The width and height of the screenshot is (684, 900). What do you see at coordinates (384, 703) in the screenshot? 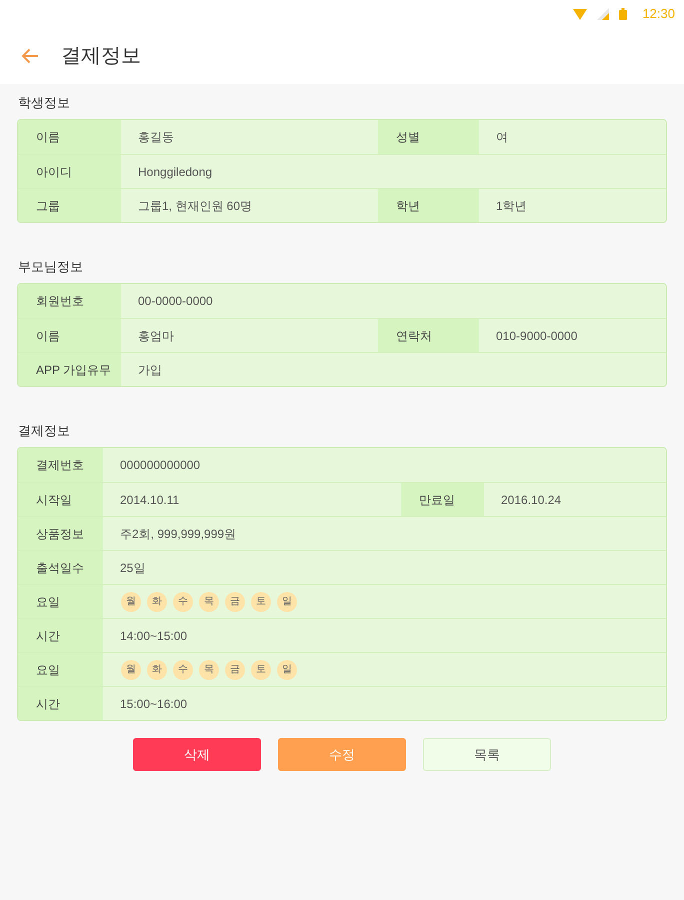
I see `value-cell: 15:00~16:00` at bounding box center [384, 703].